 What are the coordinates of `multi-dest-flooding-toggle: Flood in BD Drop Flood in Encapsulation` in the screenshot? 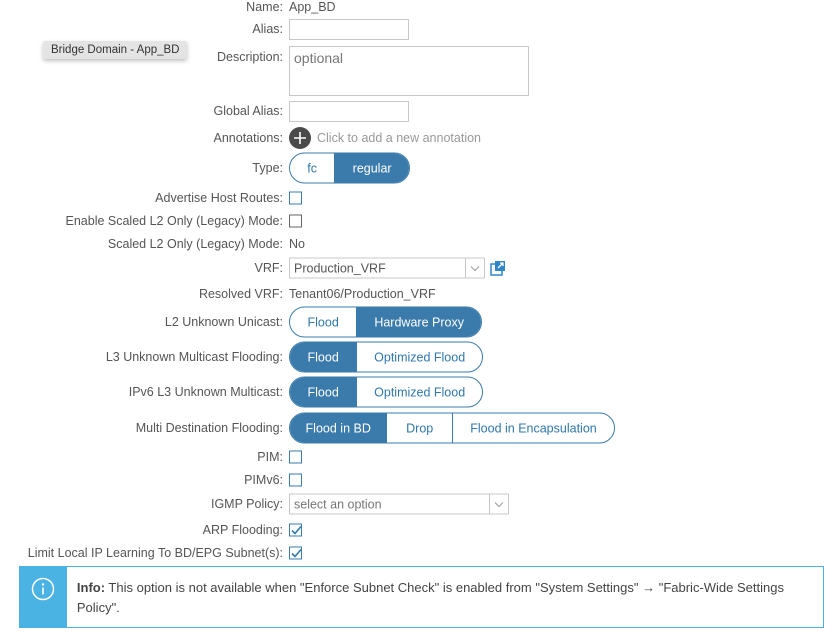 It's located at (452, 428).